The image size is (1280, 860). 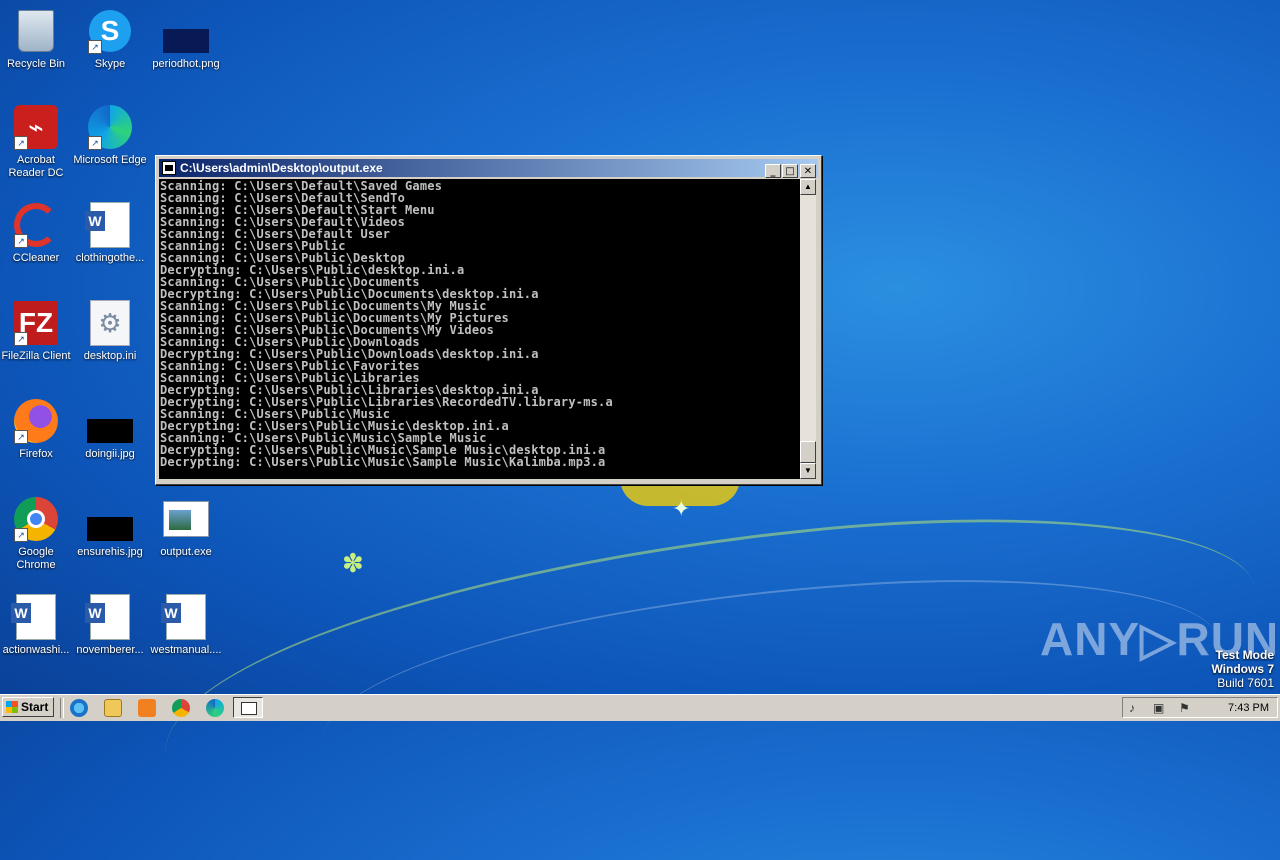 What do you see at coordinates (35, 707) in the screenshot?
I see `start-label: Start` at bounding box center [35, 707].